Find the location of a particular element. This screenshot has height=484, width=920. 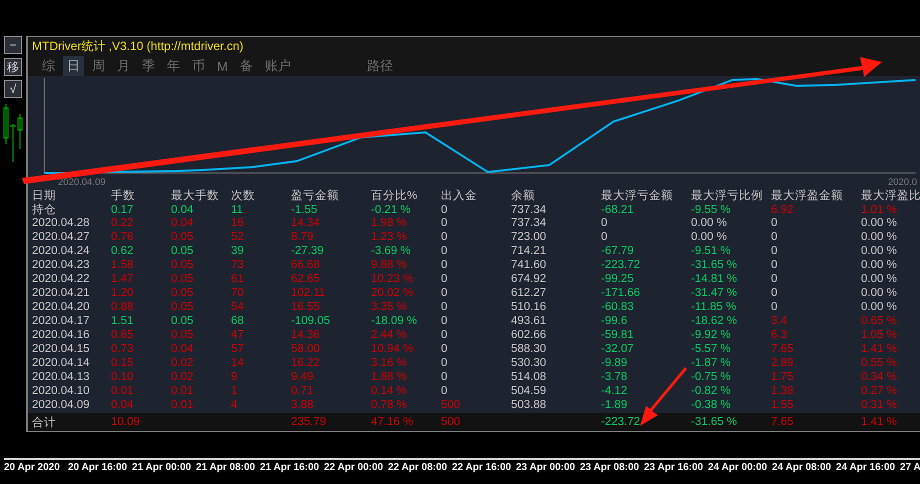

table-cell-text: 714.21 is located at coordinates (529, 251).